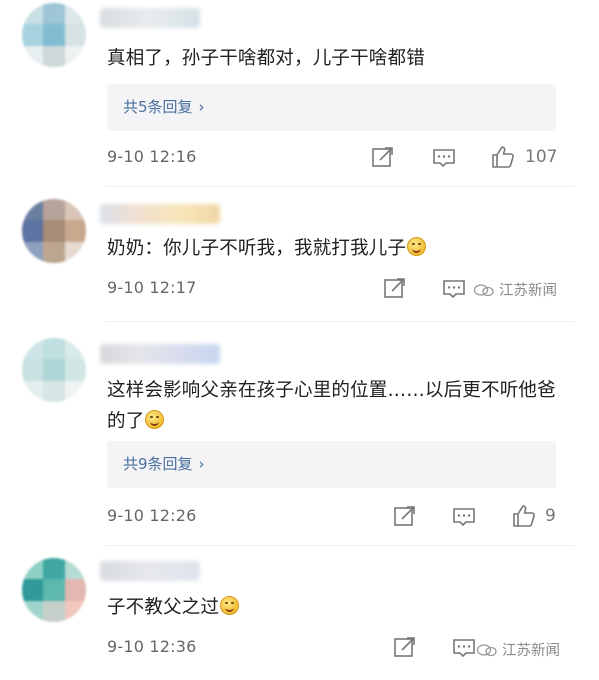 The height and width of the screenshot is (680, 599). What do you see at coordinates (550, 516) in the screenshot?
I see `like-count: 9` at bounding box center [550, 516].